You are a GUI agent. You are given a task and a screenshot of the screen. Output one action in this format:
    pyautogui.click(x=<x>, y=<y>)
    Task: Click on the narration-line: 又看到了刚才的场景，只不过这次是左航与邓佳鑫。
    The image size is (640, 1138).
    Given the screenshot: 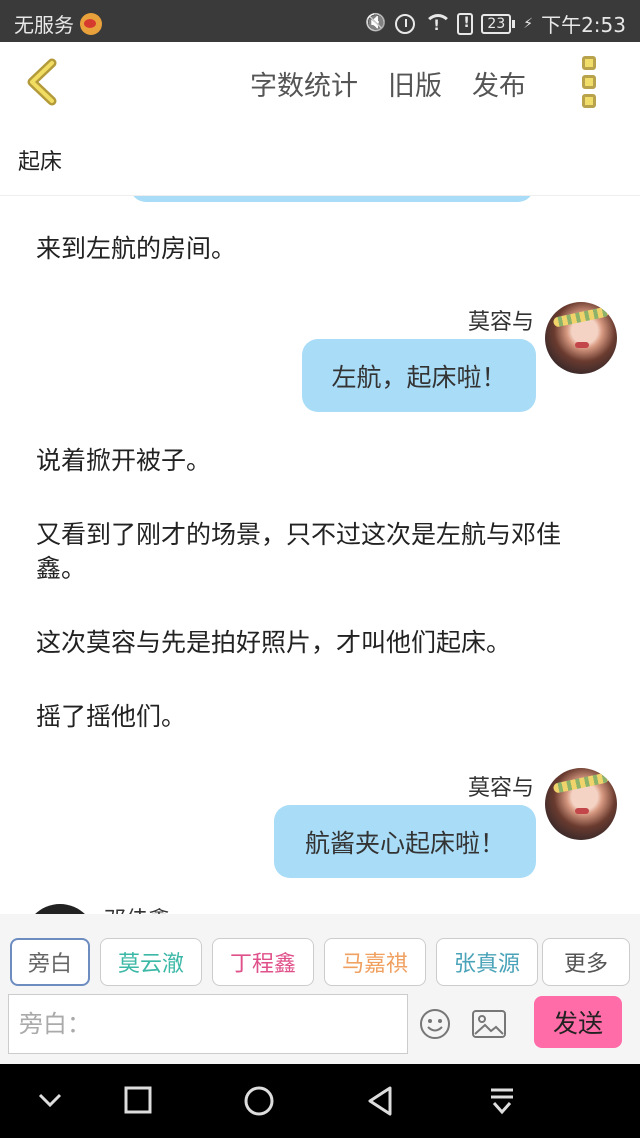 What is the action you would take?
    pyautogui.click(x=299, y=551)
    